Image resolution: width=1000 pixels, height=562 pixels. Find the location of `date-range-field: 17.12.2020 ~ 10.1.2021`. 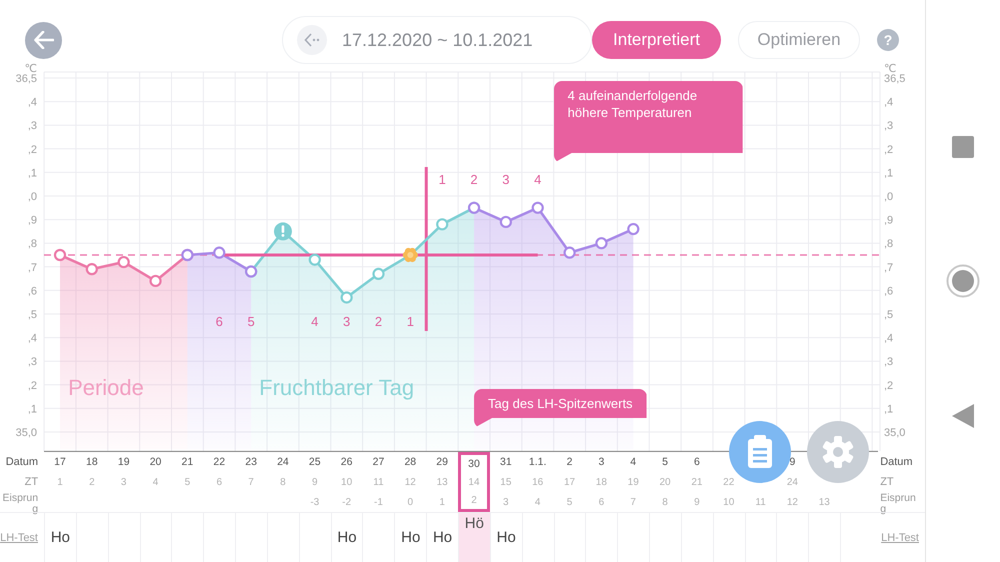

date-range-field: 17.12.2020 ~ 10.1.2021 is located at coordinates (437, 40).